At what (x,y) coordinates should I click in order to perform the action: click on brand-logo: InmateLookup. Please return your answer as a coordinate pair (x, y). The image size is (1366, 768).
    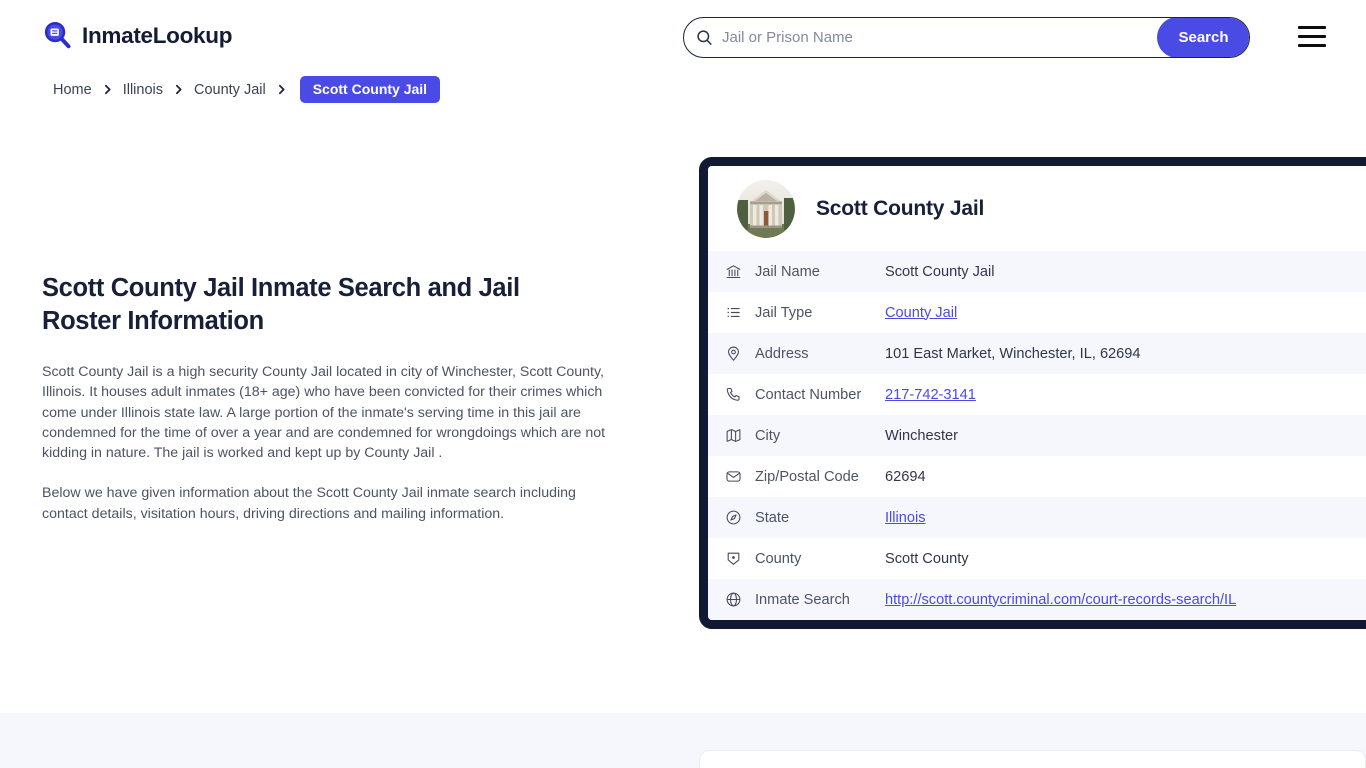
    Looking at the image, I should click on (137, 35).